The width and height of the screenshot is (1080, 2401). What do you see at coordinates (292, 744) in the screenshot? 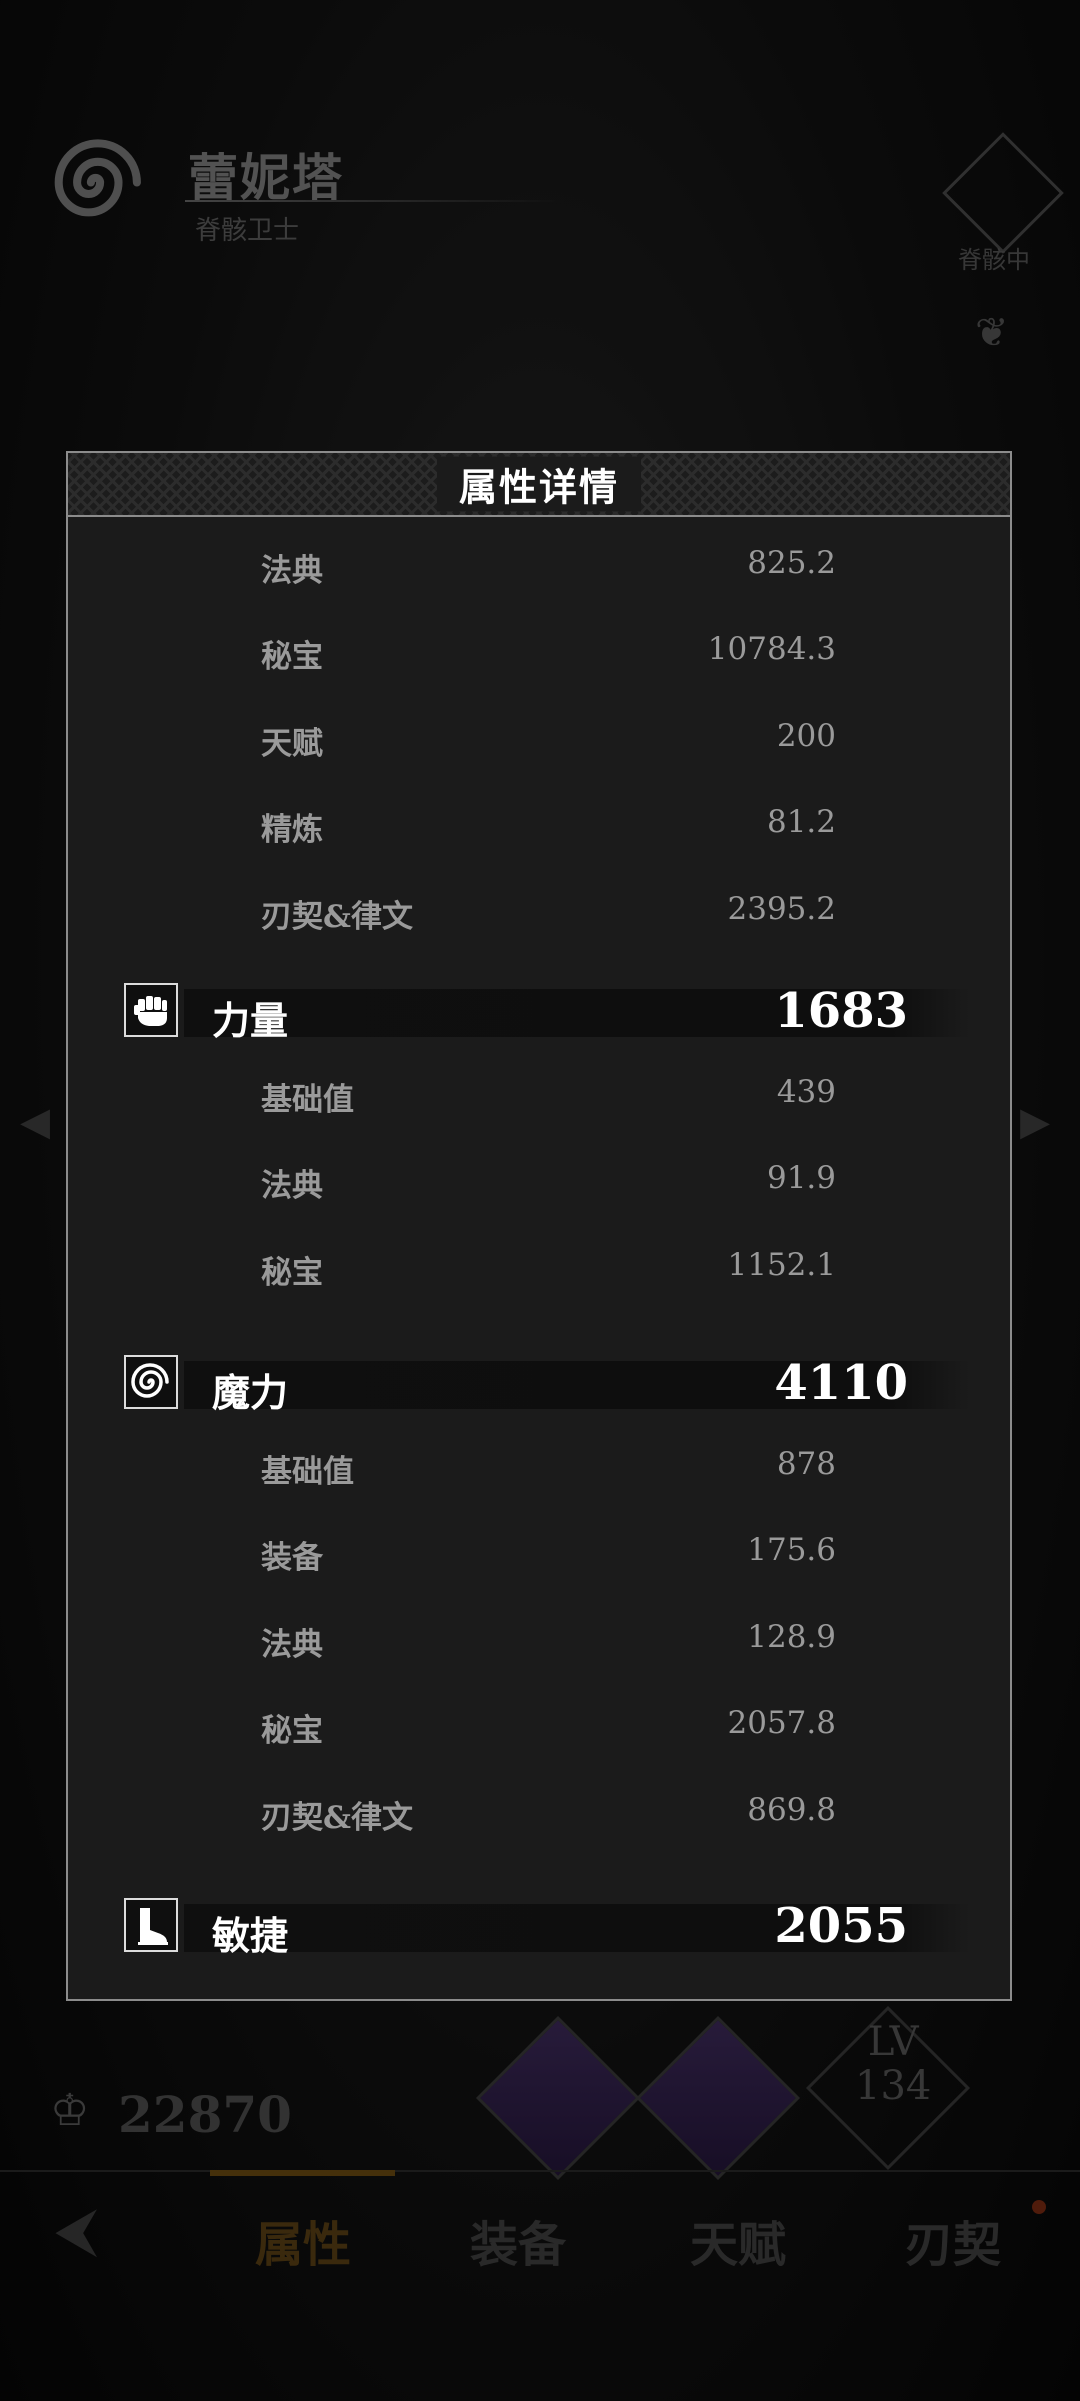
I see `source-label: 天赋` at bounding box center [292, 744].